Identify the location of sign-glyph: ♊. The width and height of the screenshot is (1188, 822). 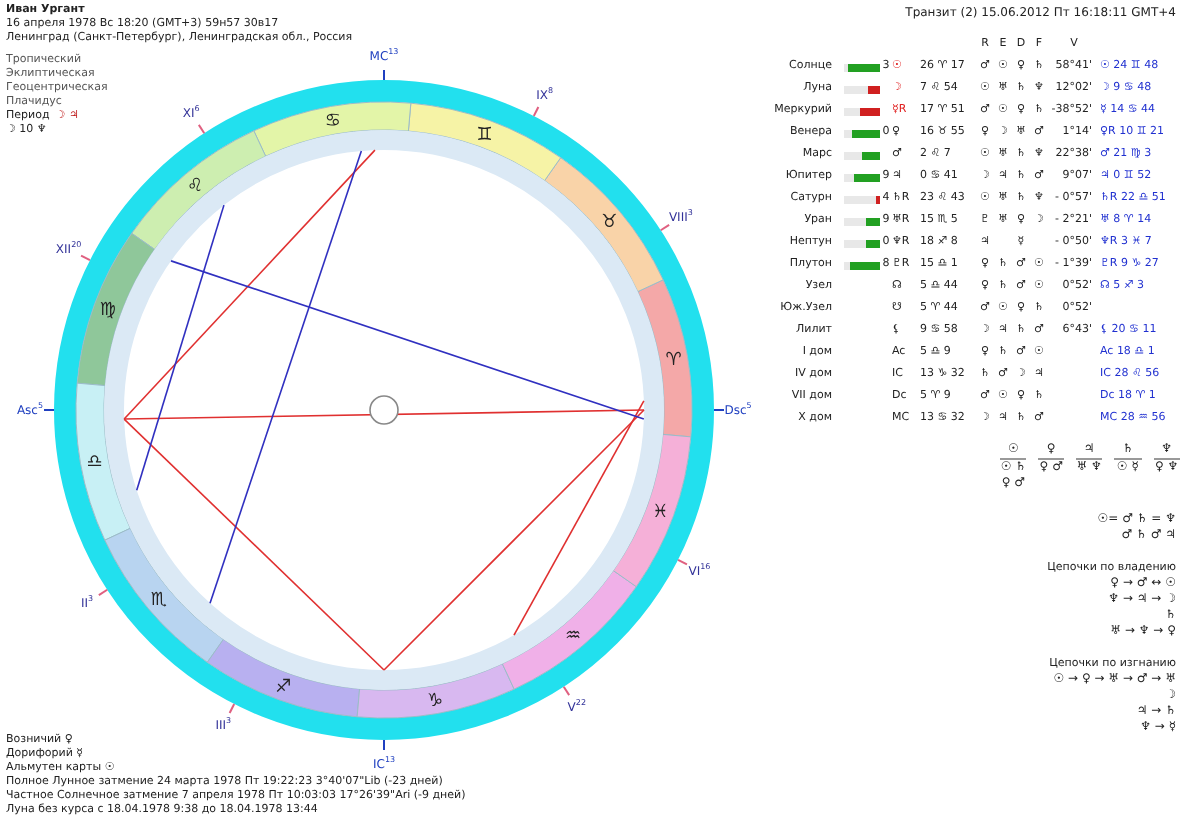
(484, 135).